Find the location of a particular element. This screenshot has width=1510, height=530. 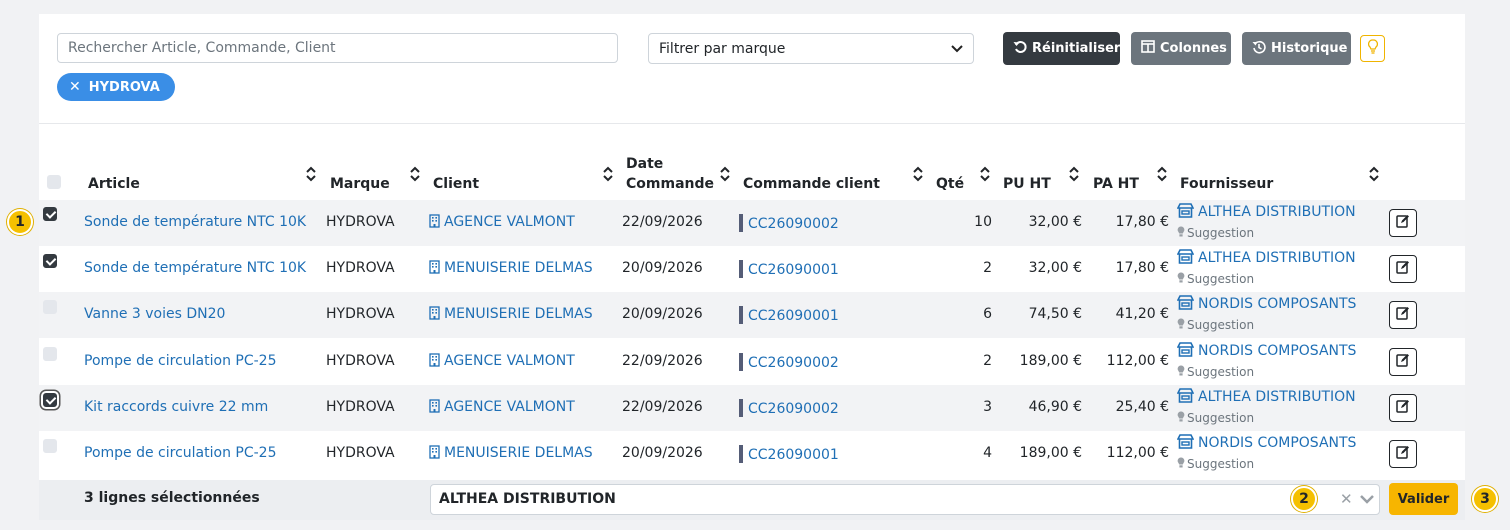

header-pa: PA HT is located at coordinates (1116, 184).